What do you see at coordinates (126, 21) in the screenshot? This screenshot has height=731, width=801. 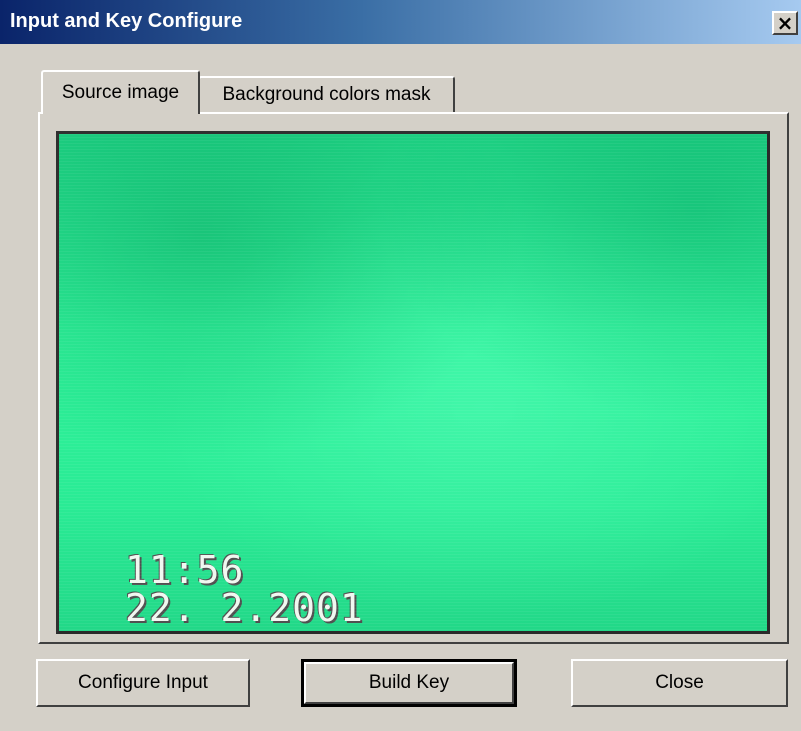 I see `window-title: Input and Key Configure` at bounding box center [126, 21].